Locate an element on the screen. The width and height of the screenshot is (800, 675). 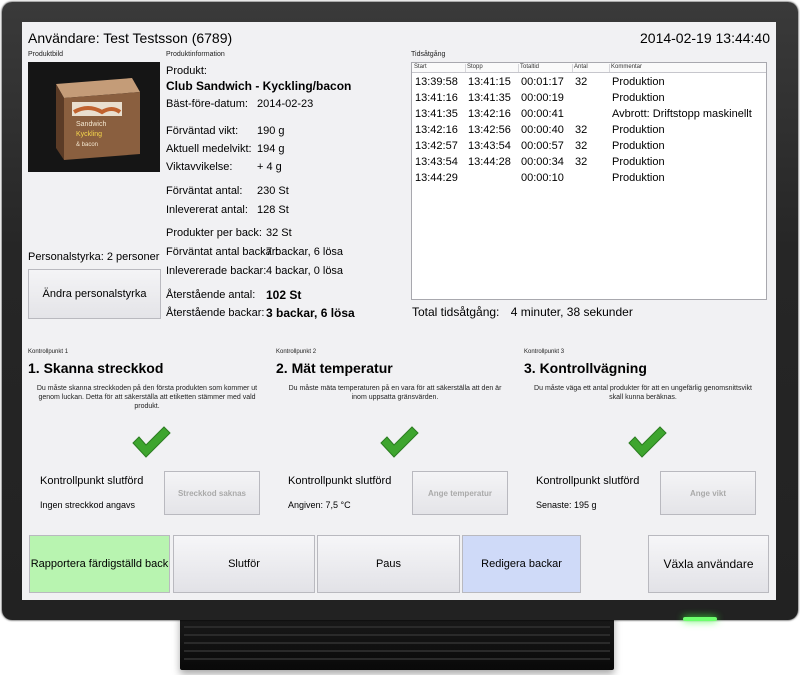
cell-start: 13:39:58 is located at coordinates (436, 82).